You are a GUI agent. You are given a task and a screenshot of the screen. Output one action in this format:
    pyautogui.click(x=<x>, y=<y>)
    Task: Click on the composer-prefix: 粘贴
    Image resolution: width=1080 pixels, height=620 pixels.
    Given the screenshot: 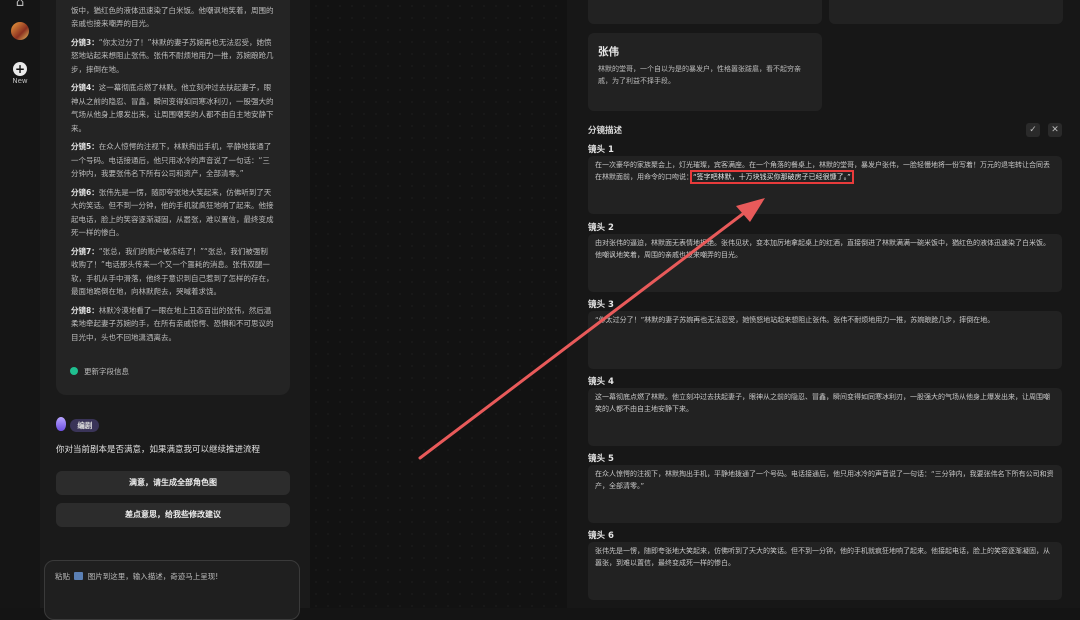 What is the action you would take?
    pyautogui.click(x=62, y=576)
    